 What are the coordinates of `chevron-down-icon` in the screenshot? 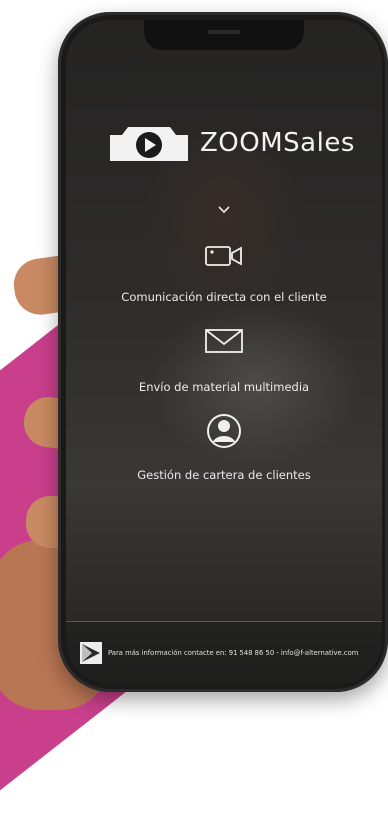 It's located at (224, 210).